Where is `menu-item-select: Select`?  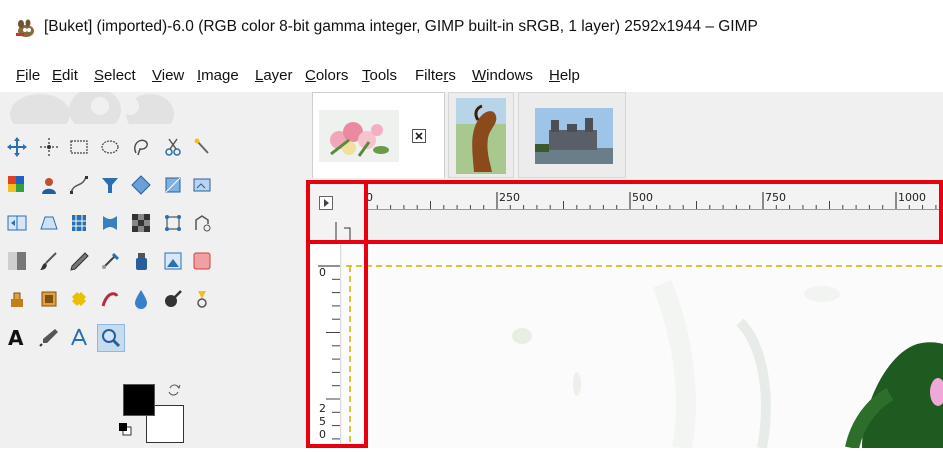 menu-item-select: Select is located at coordinates (115, 75).